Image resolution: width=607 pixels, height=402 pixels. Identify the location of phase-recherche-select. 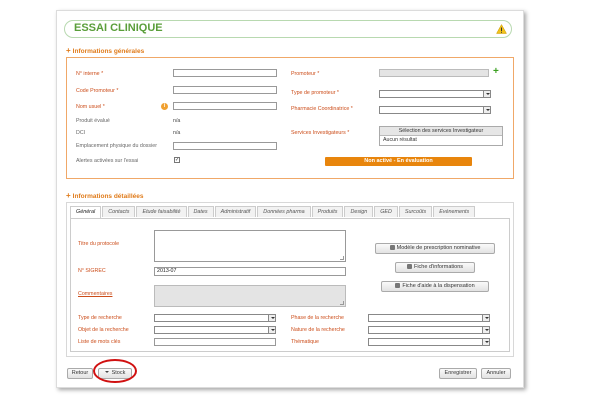
(429, 318).